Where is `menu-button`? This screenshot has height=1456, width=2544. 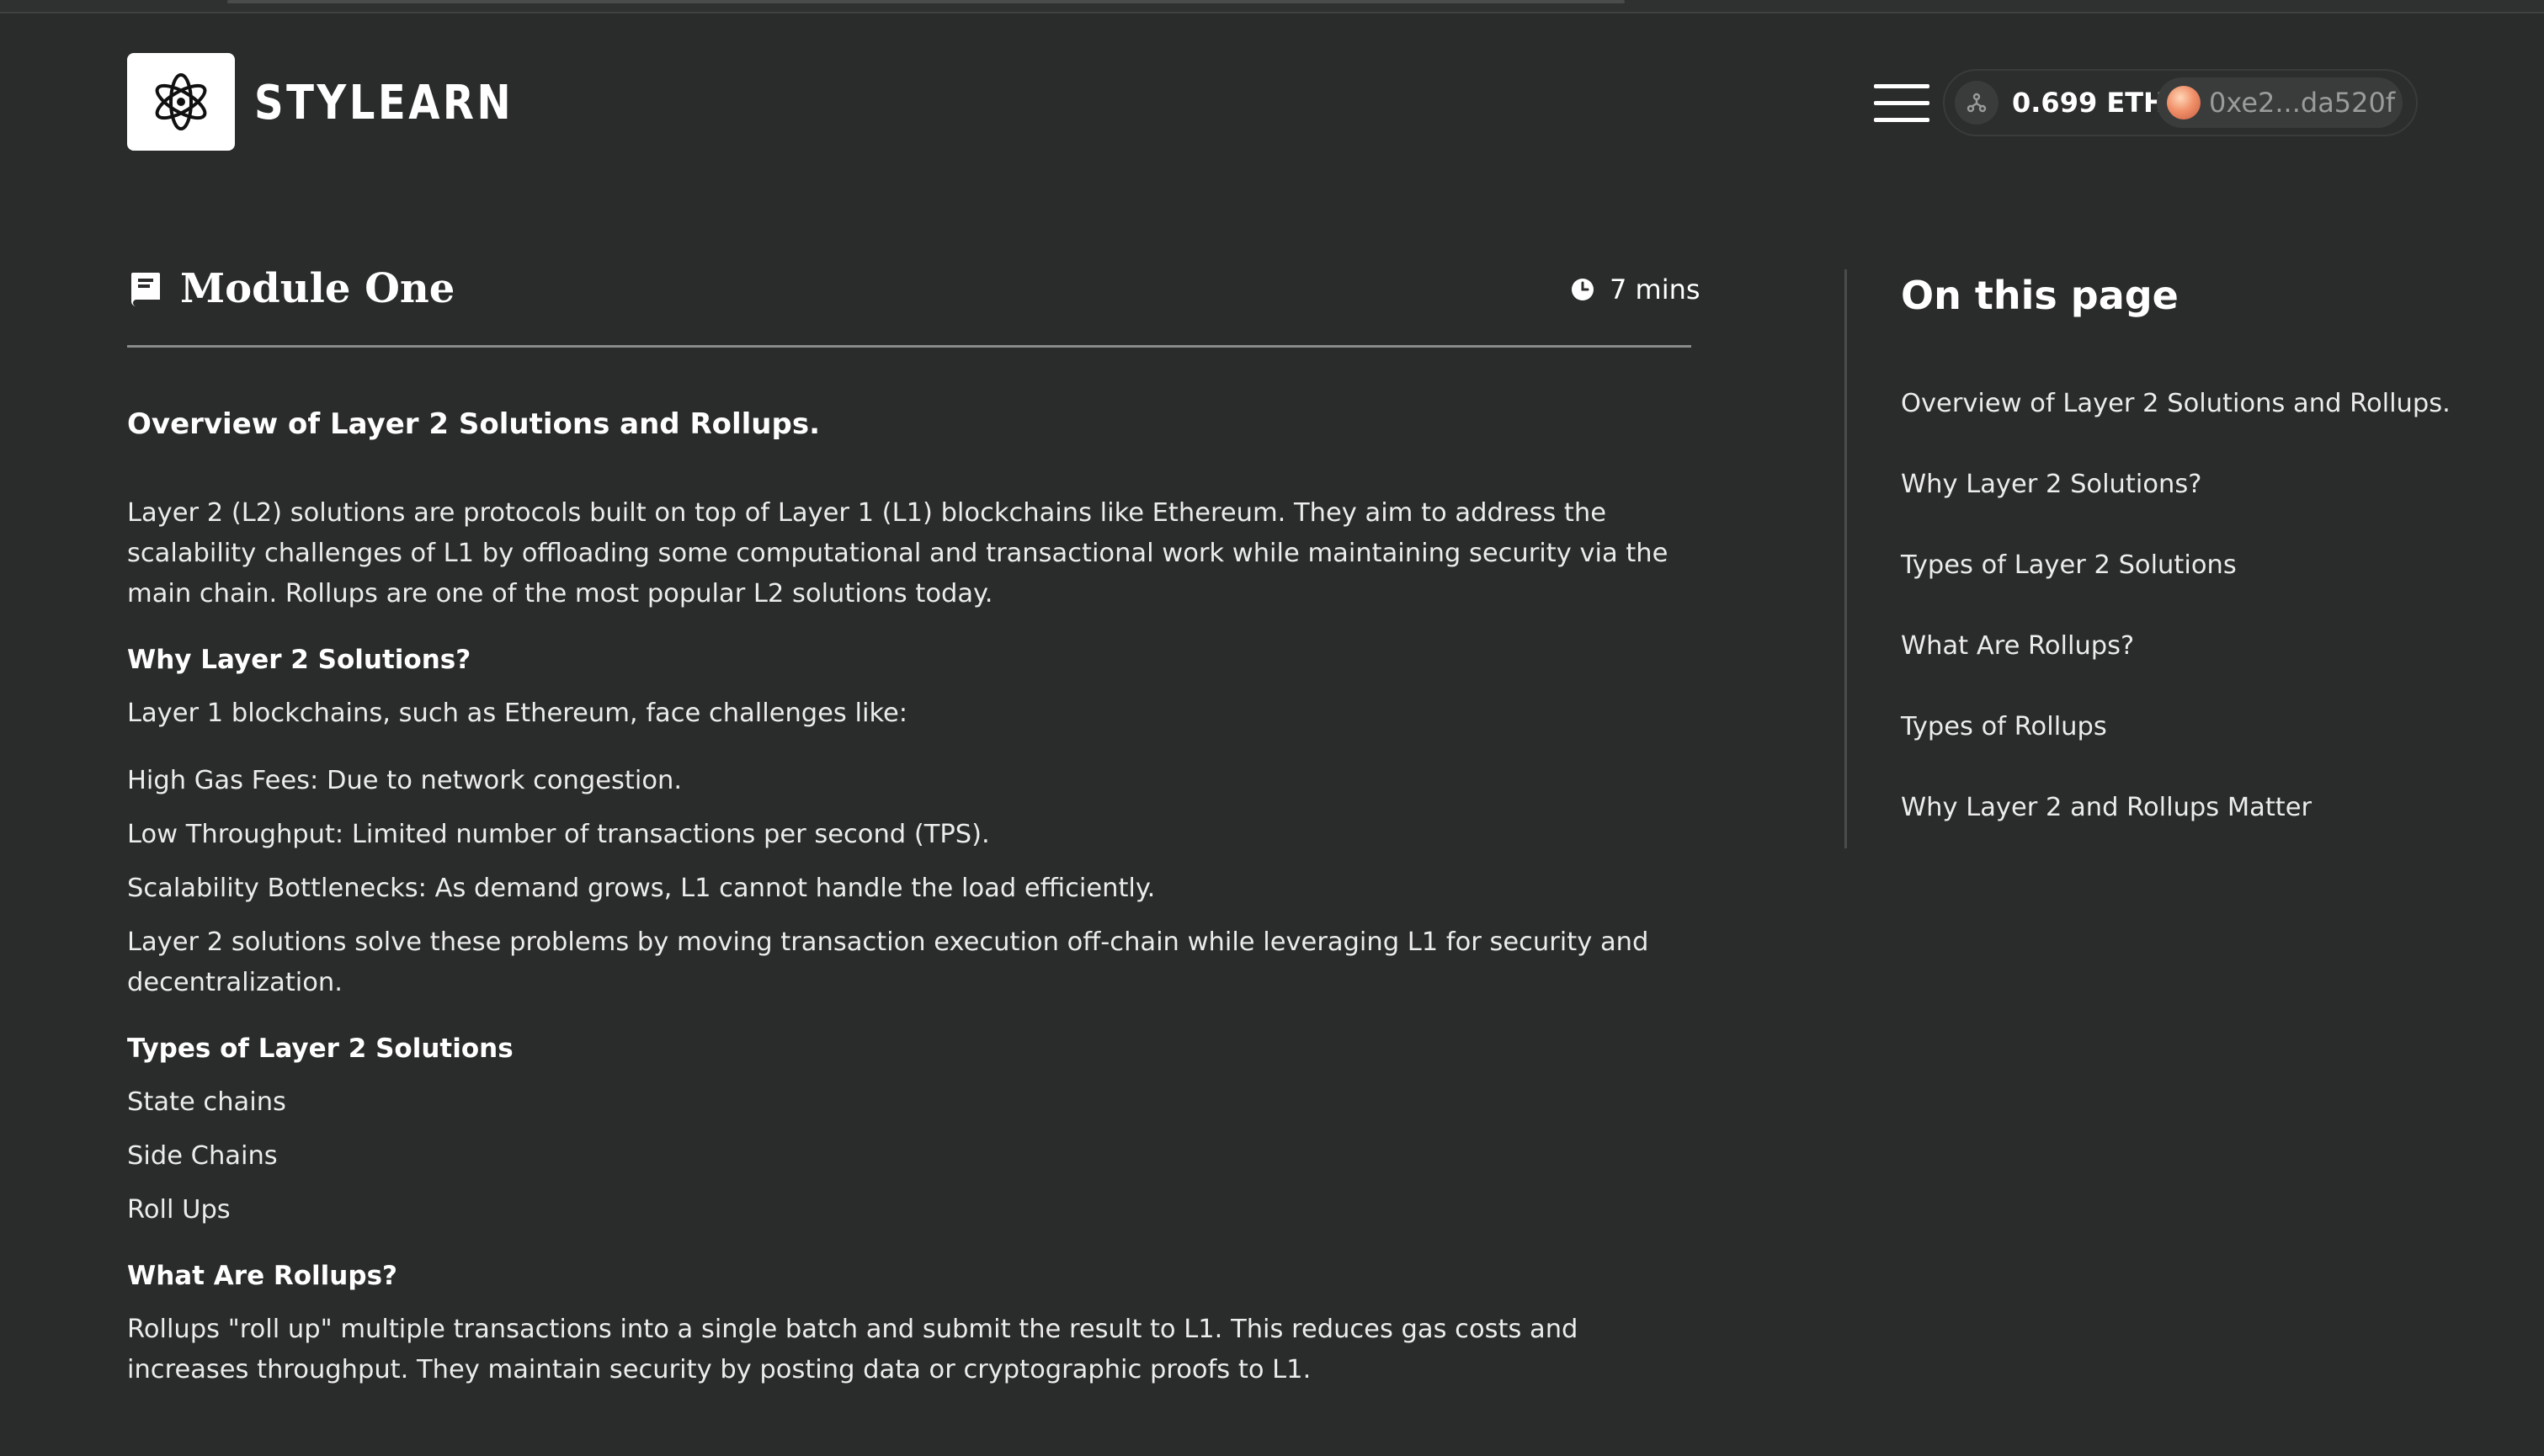
menu-button is located at coordinates (1901, 103).